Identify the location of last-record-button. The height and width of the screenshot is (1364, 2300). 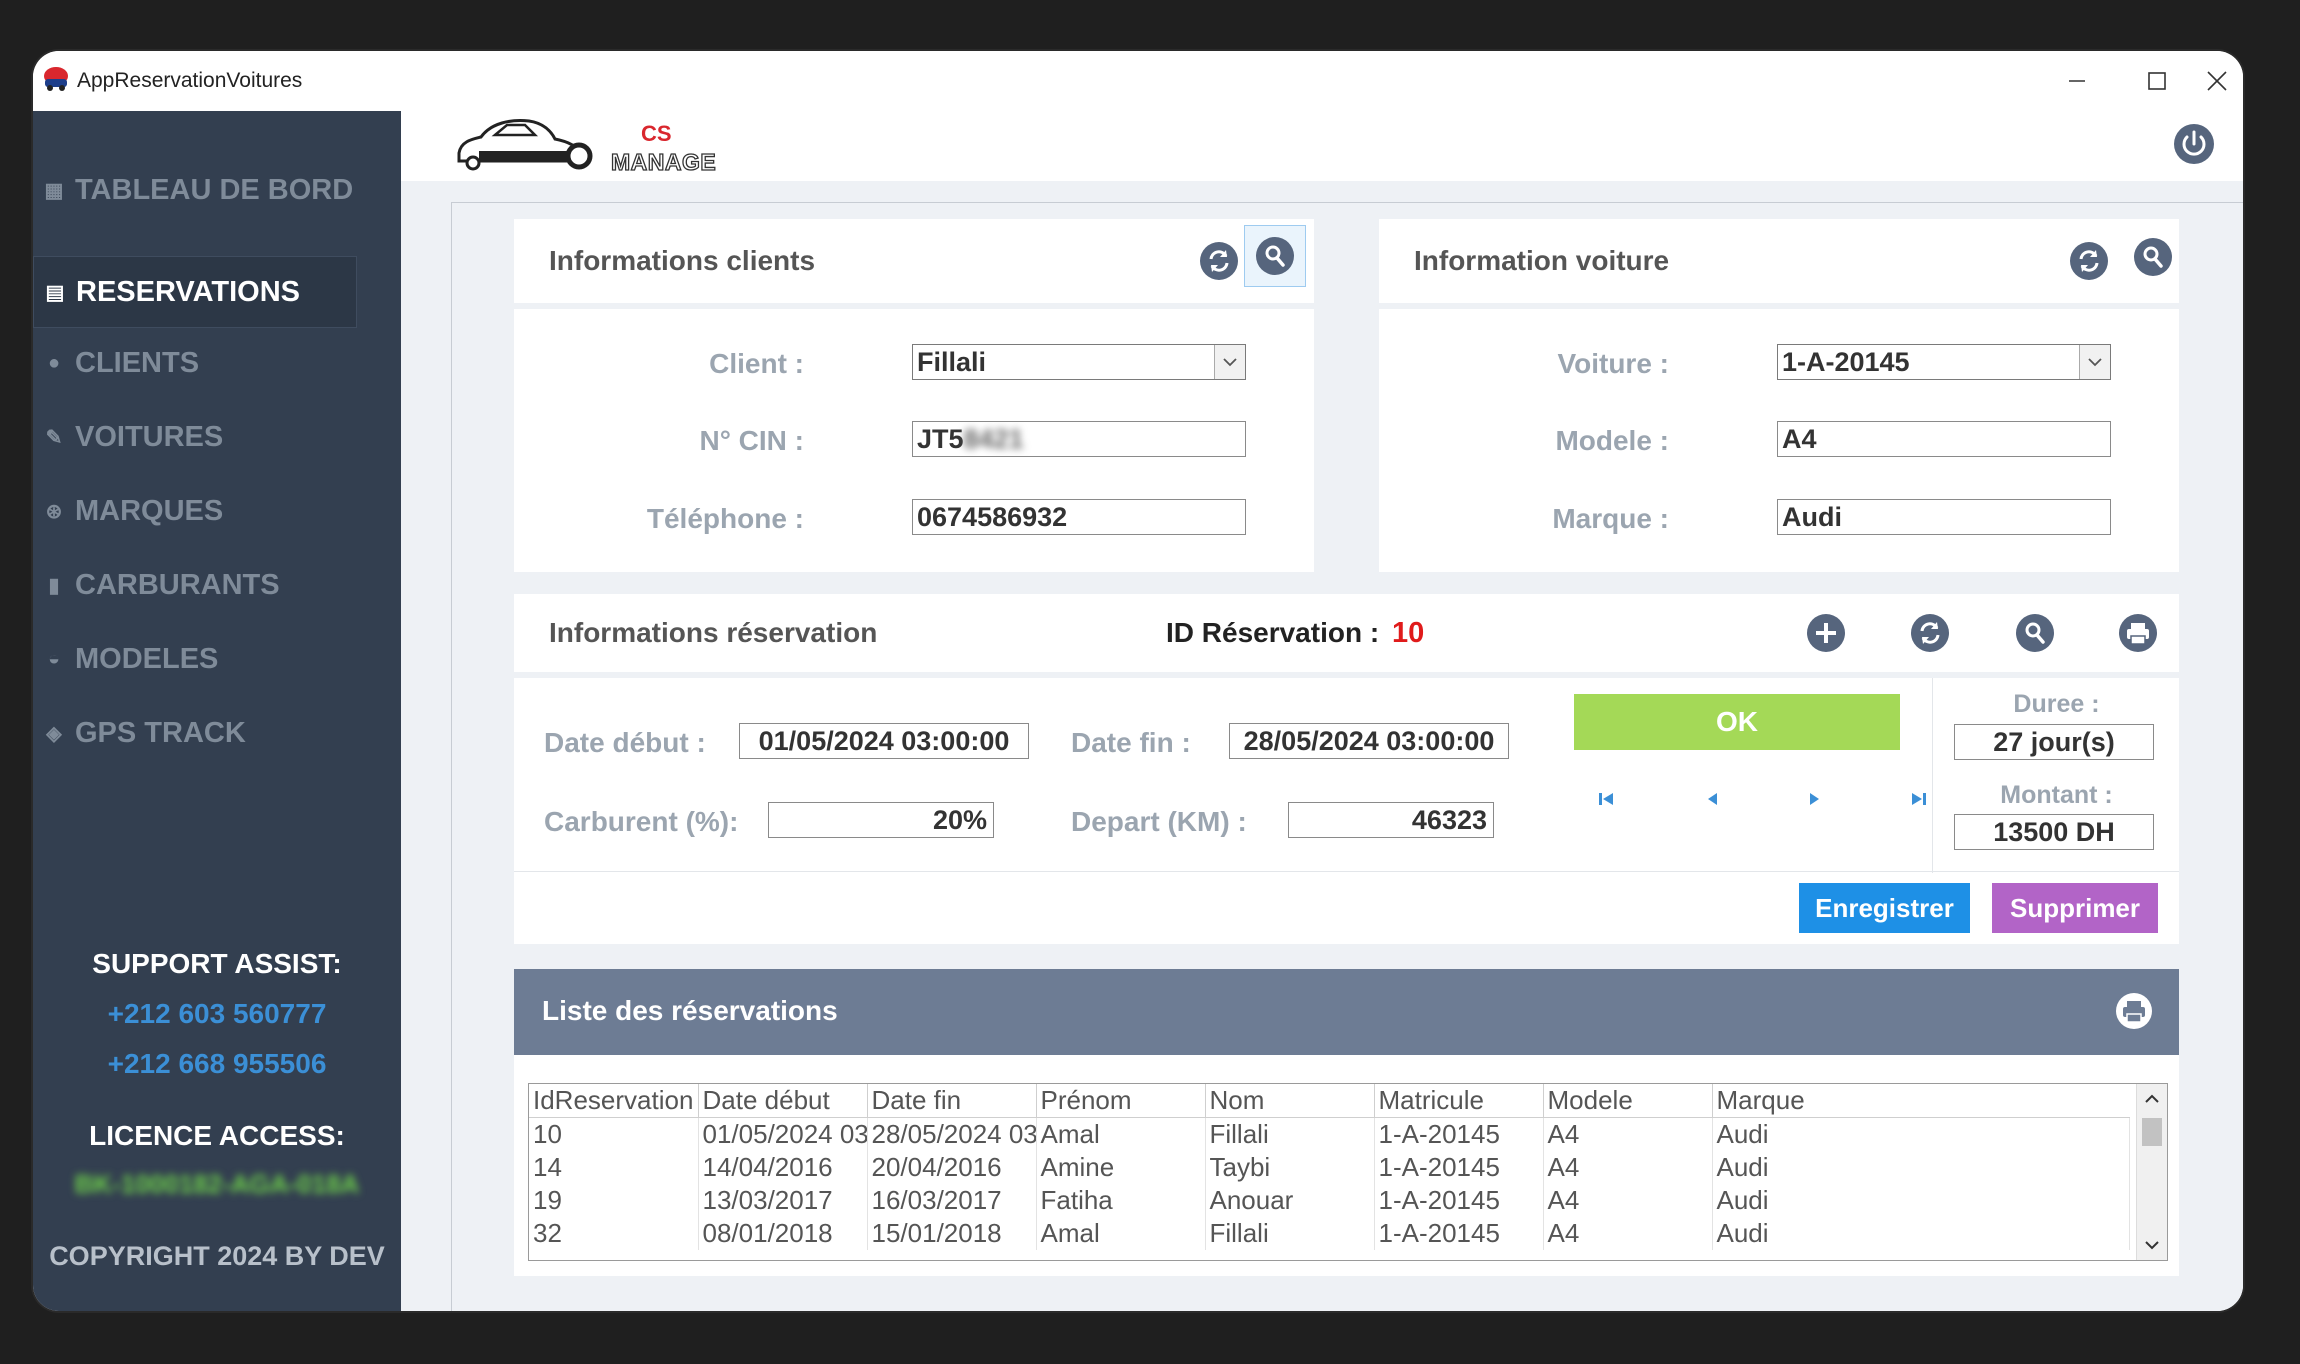
(1919, 799).